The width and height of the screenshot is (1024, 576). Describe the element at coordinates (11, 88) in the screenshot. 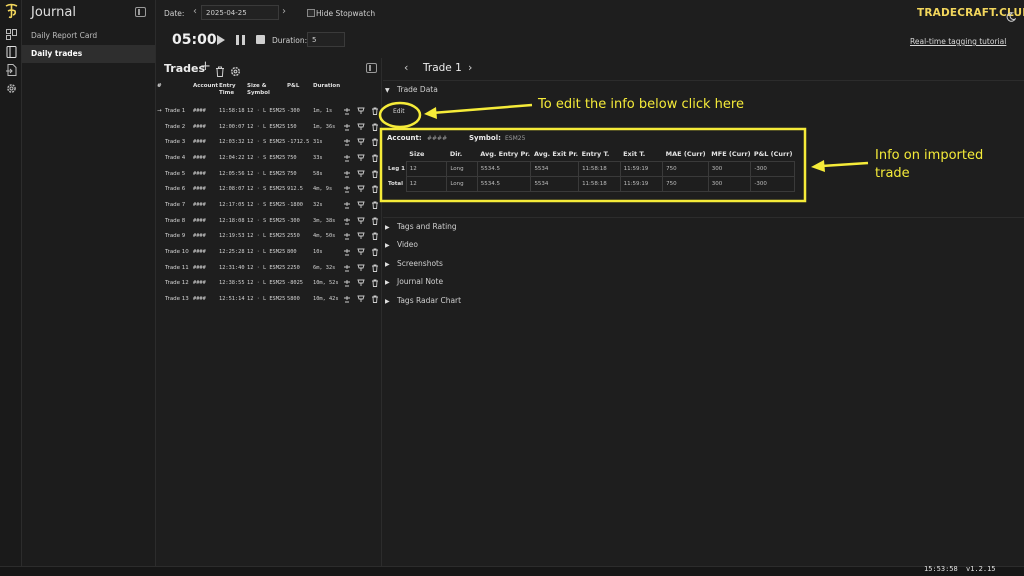

I see `settings-icon` at that location.